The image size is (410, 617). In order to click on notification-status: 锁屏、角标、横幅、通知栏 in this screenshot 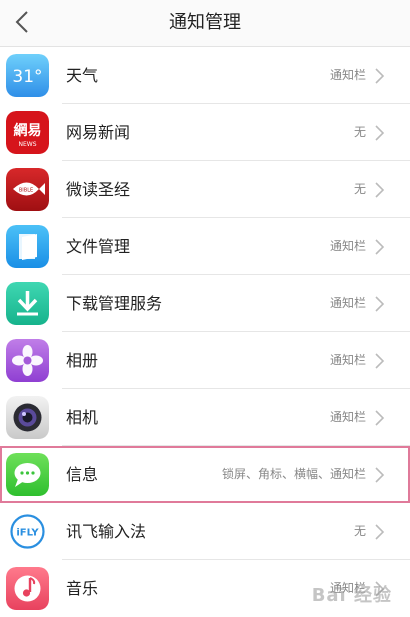, I will do `click(293, 474)`.